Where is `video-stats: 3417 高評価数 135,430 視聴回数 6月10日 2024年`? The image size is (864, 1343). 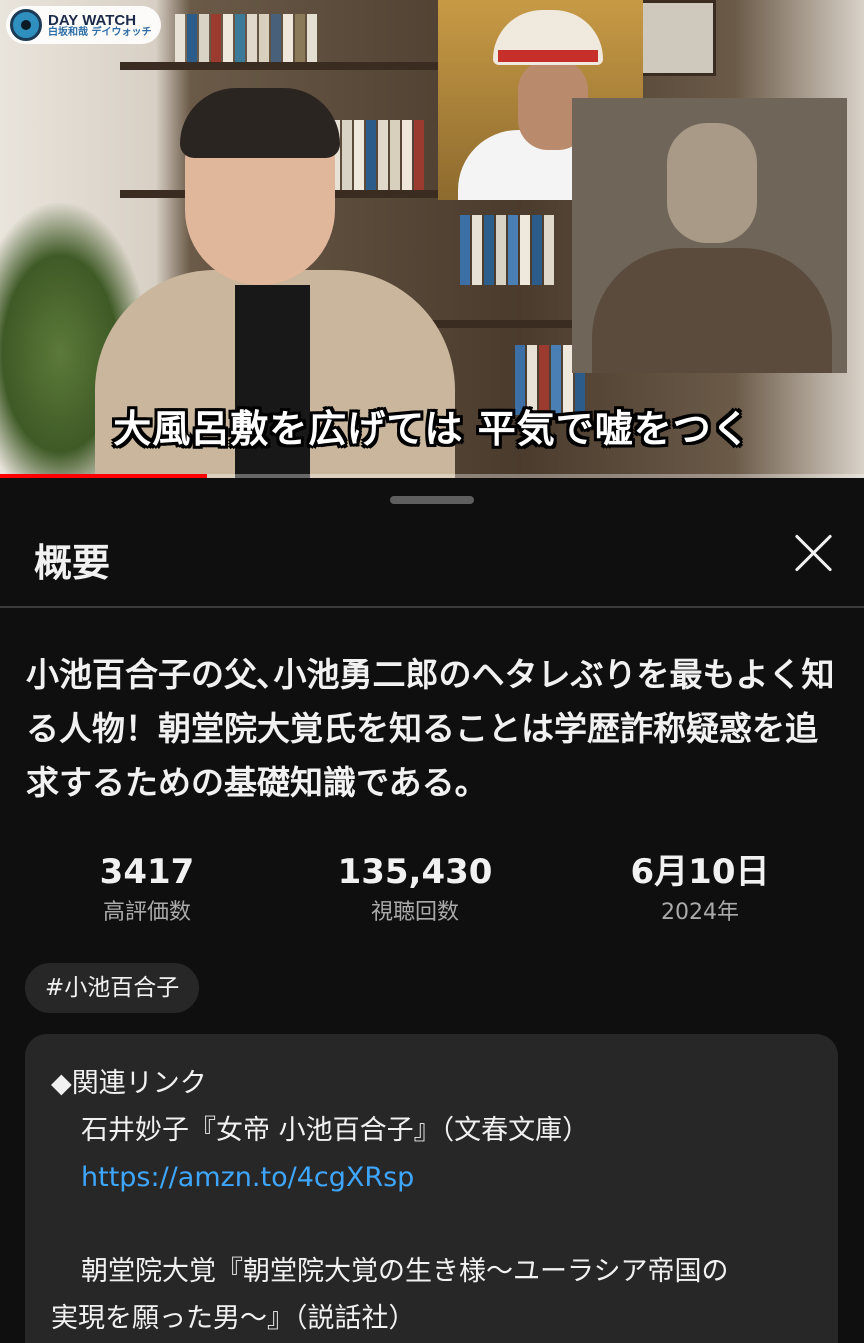
video-stats: 3417 高評価数 135,430 視聴回数 6月10日 2024年 is located at coordinates (432, 895).